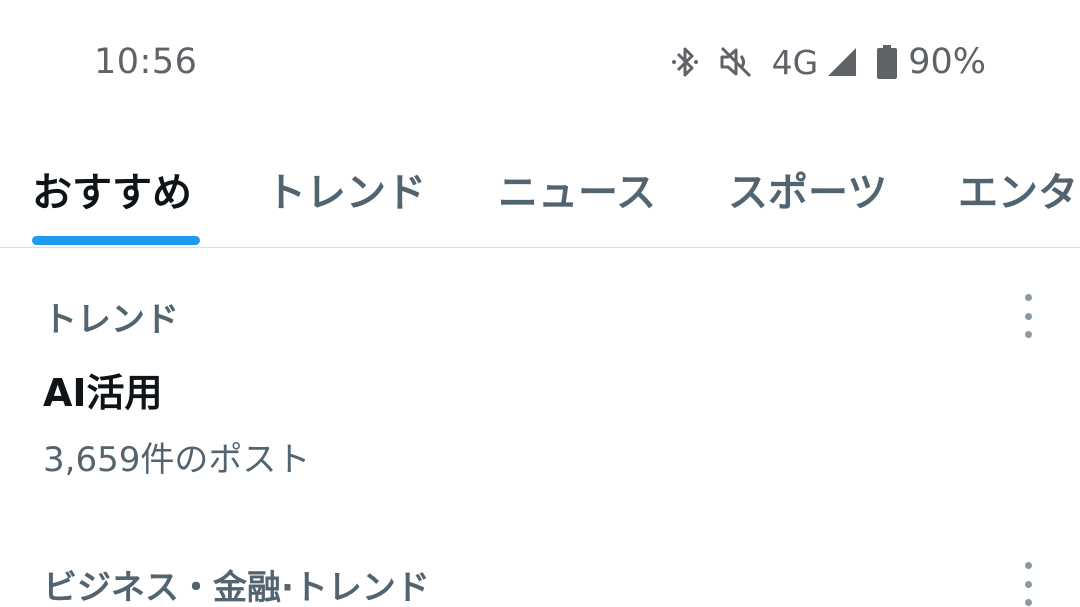 This screenshot has height=607, width=1080. I want to click on network-type: 4G, so click(795, 62).